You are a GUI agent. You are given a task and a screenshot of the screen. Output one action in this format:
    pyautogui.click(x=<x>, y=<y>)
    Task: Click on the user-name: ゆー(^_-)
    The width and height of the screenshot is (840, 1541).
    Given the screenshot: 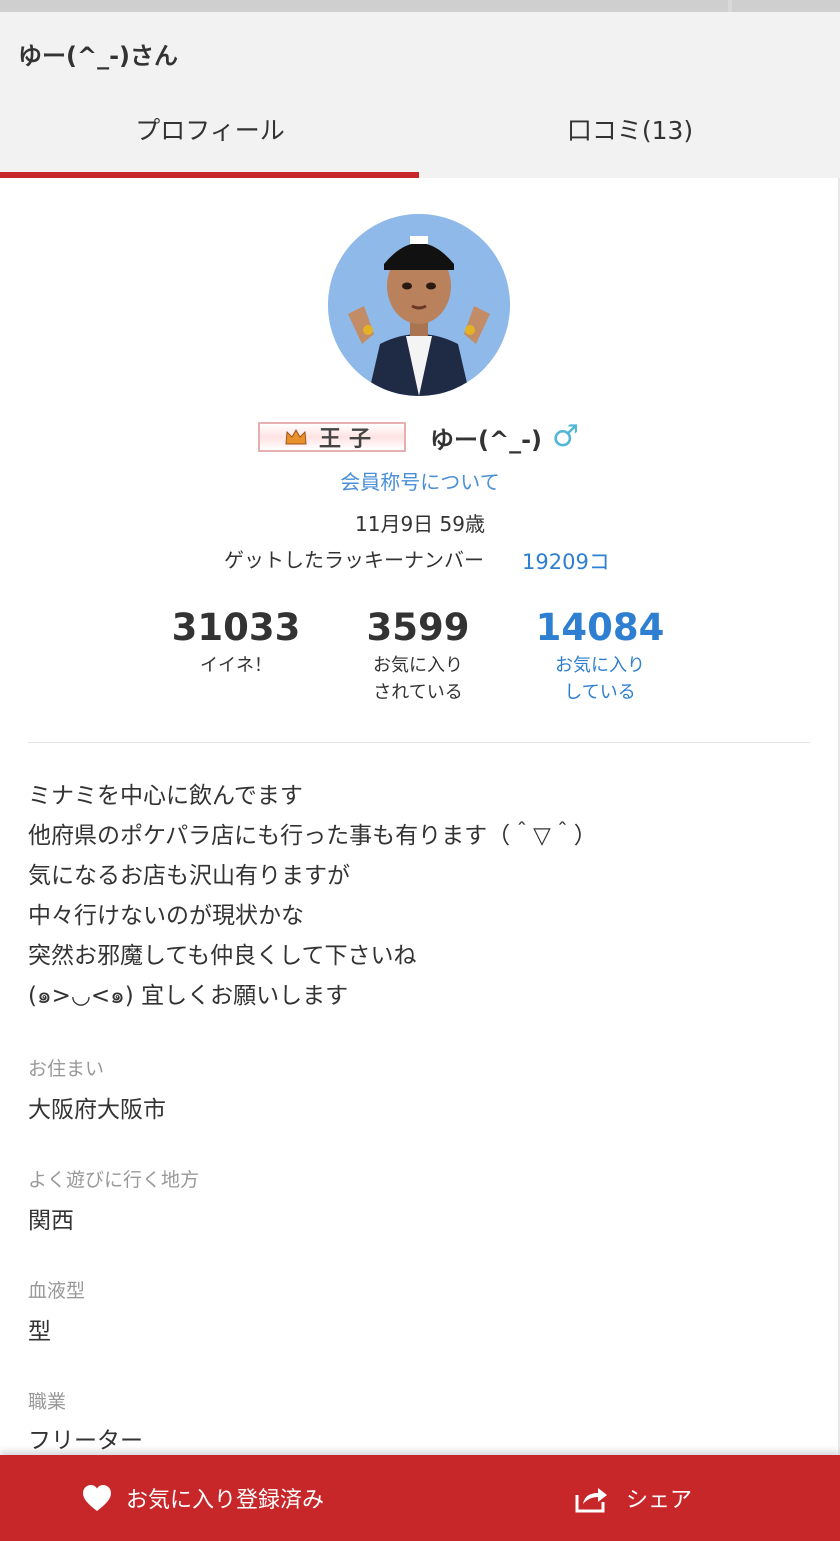 What is the action you would take?
    pyautogui.click(x=486, y=440)
    